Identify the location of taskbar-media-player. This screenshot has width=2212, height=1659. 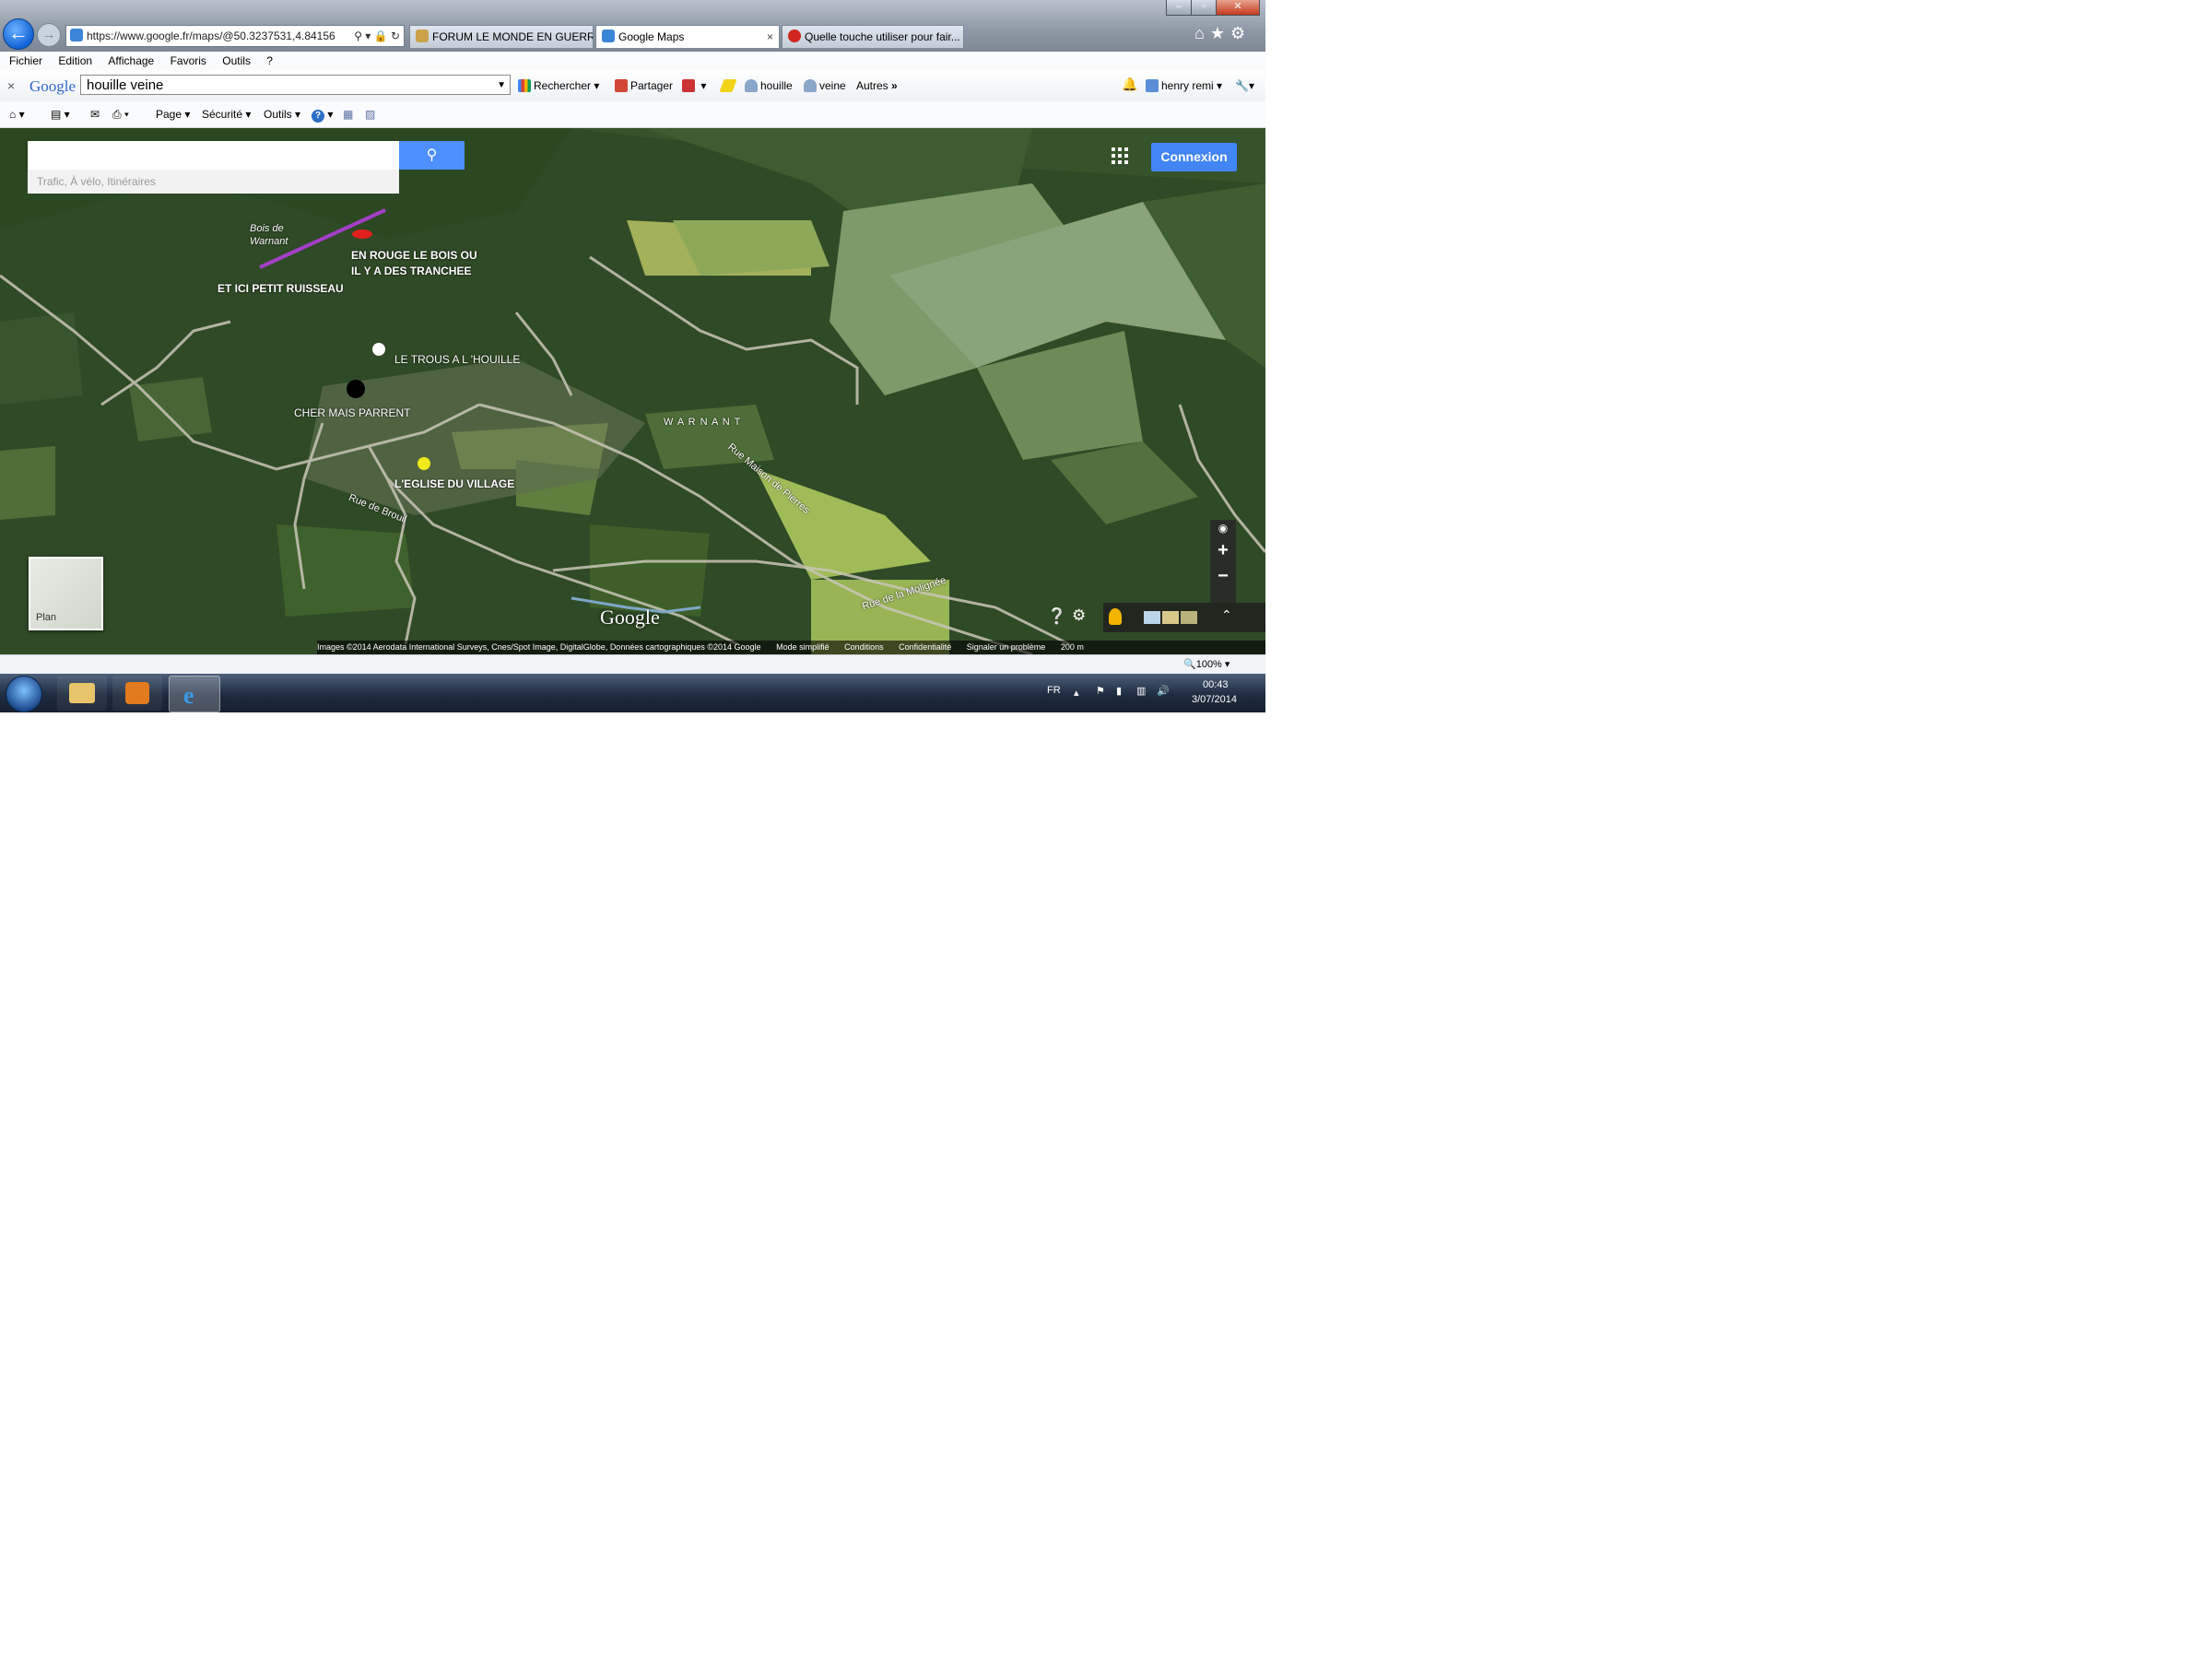
(137, 693).